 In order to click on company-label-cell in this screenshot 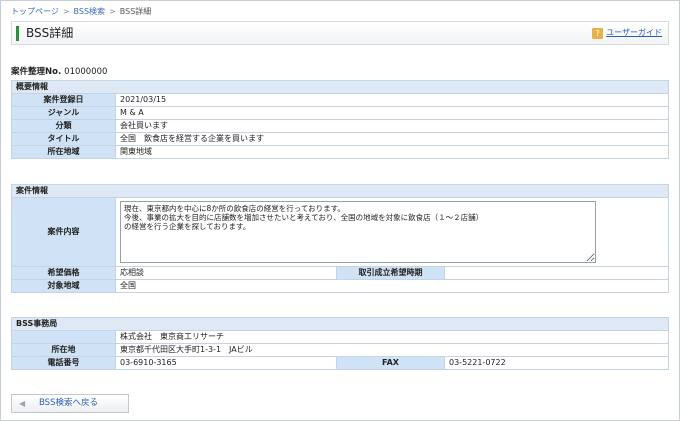, I will do `click(63, 337)`.